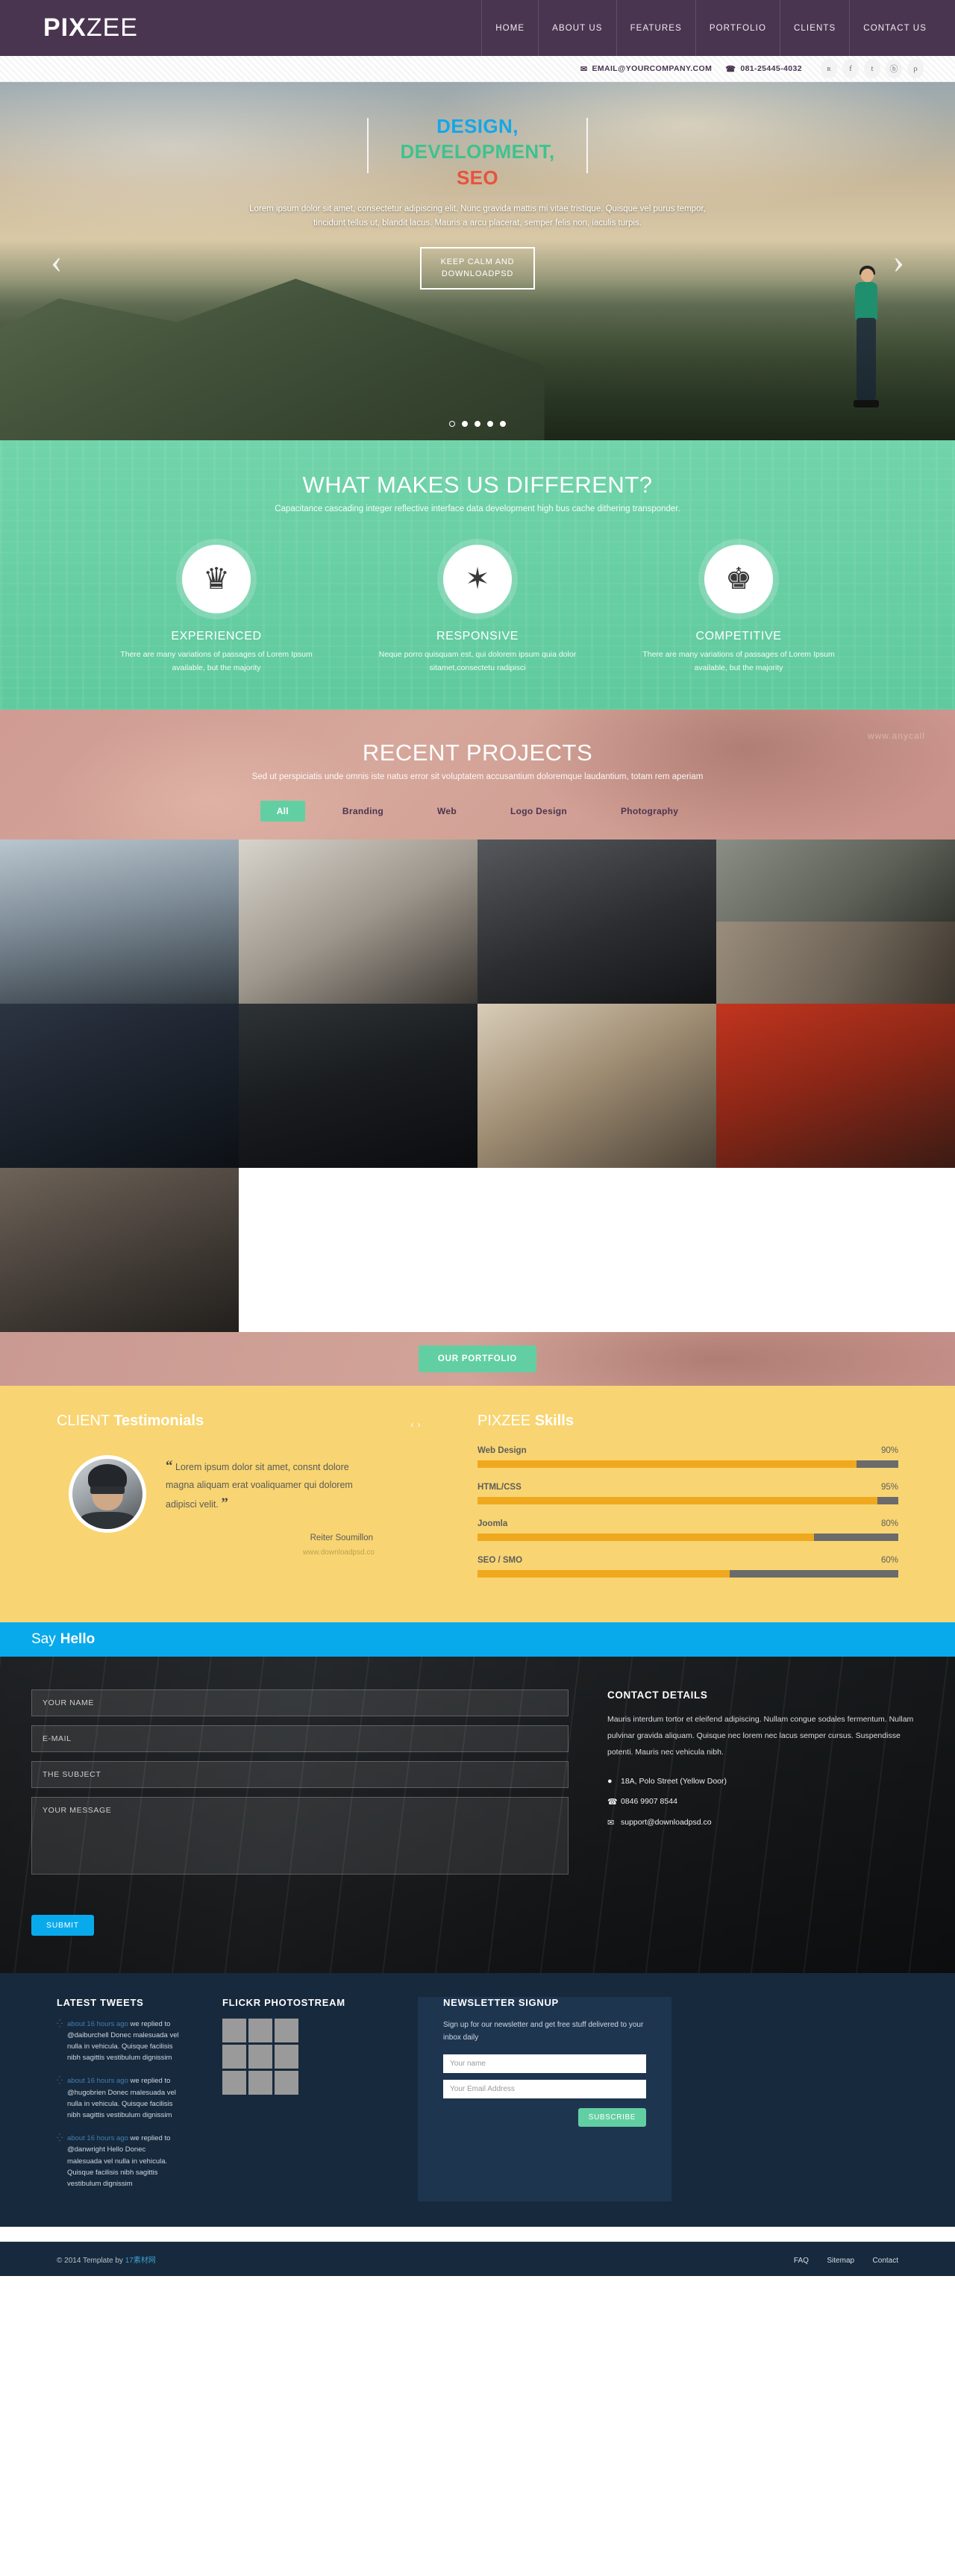 The image size is (955, 2576). What do you see at coordinates (477, 177) in the screenshot?
I see `hero-line-seo: SEO` at bounding box center [477, 177].